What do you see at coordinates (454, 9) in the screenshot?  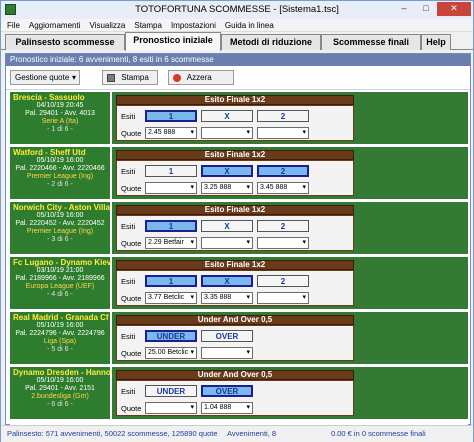 I see `close-button: ✕` at bounding box center [454, 9].